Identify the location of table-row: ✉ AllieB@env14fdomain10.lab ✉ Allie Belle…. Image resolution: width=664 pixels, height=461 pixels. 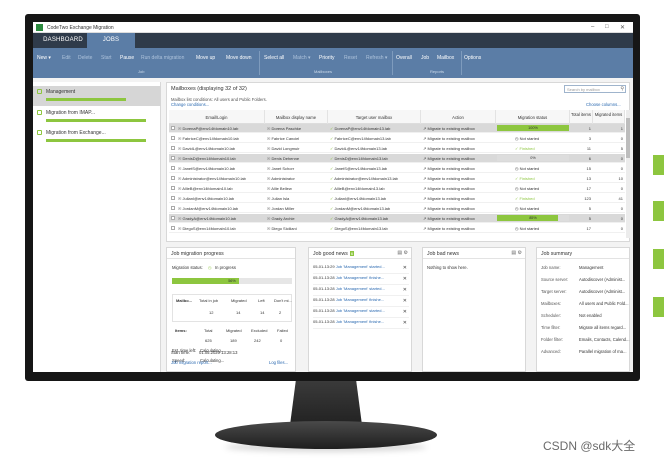
(397, 188).